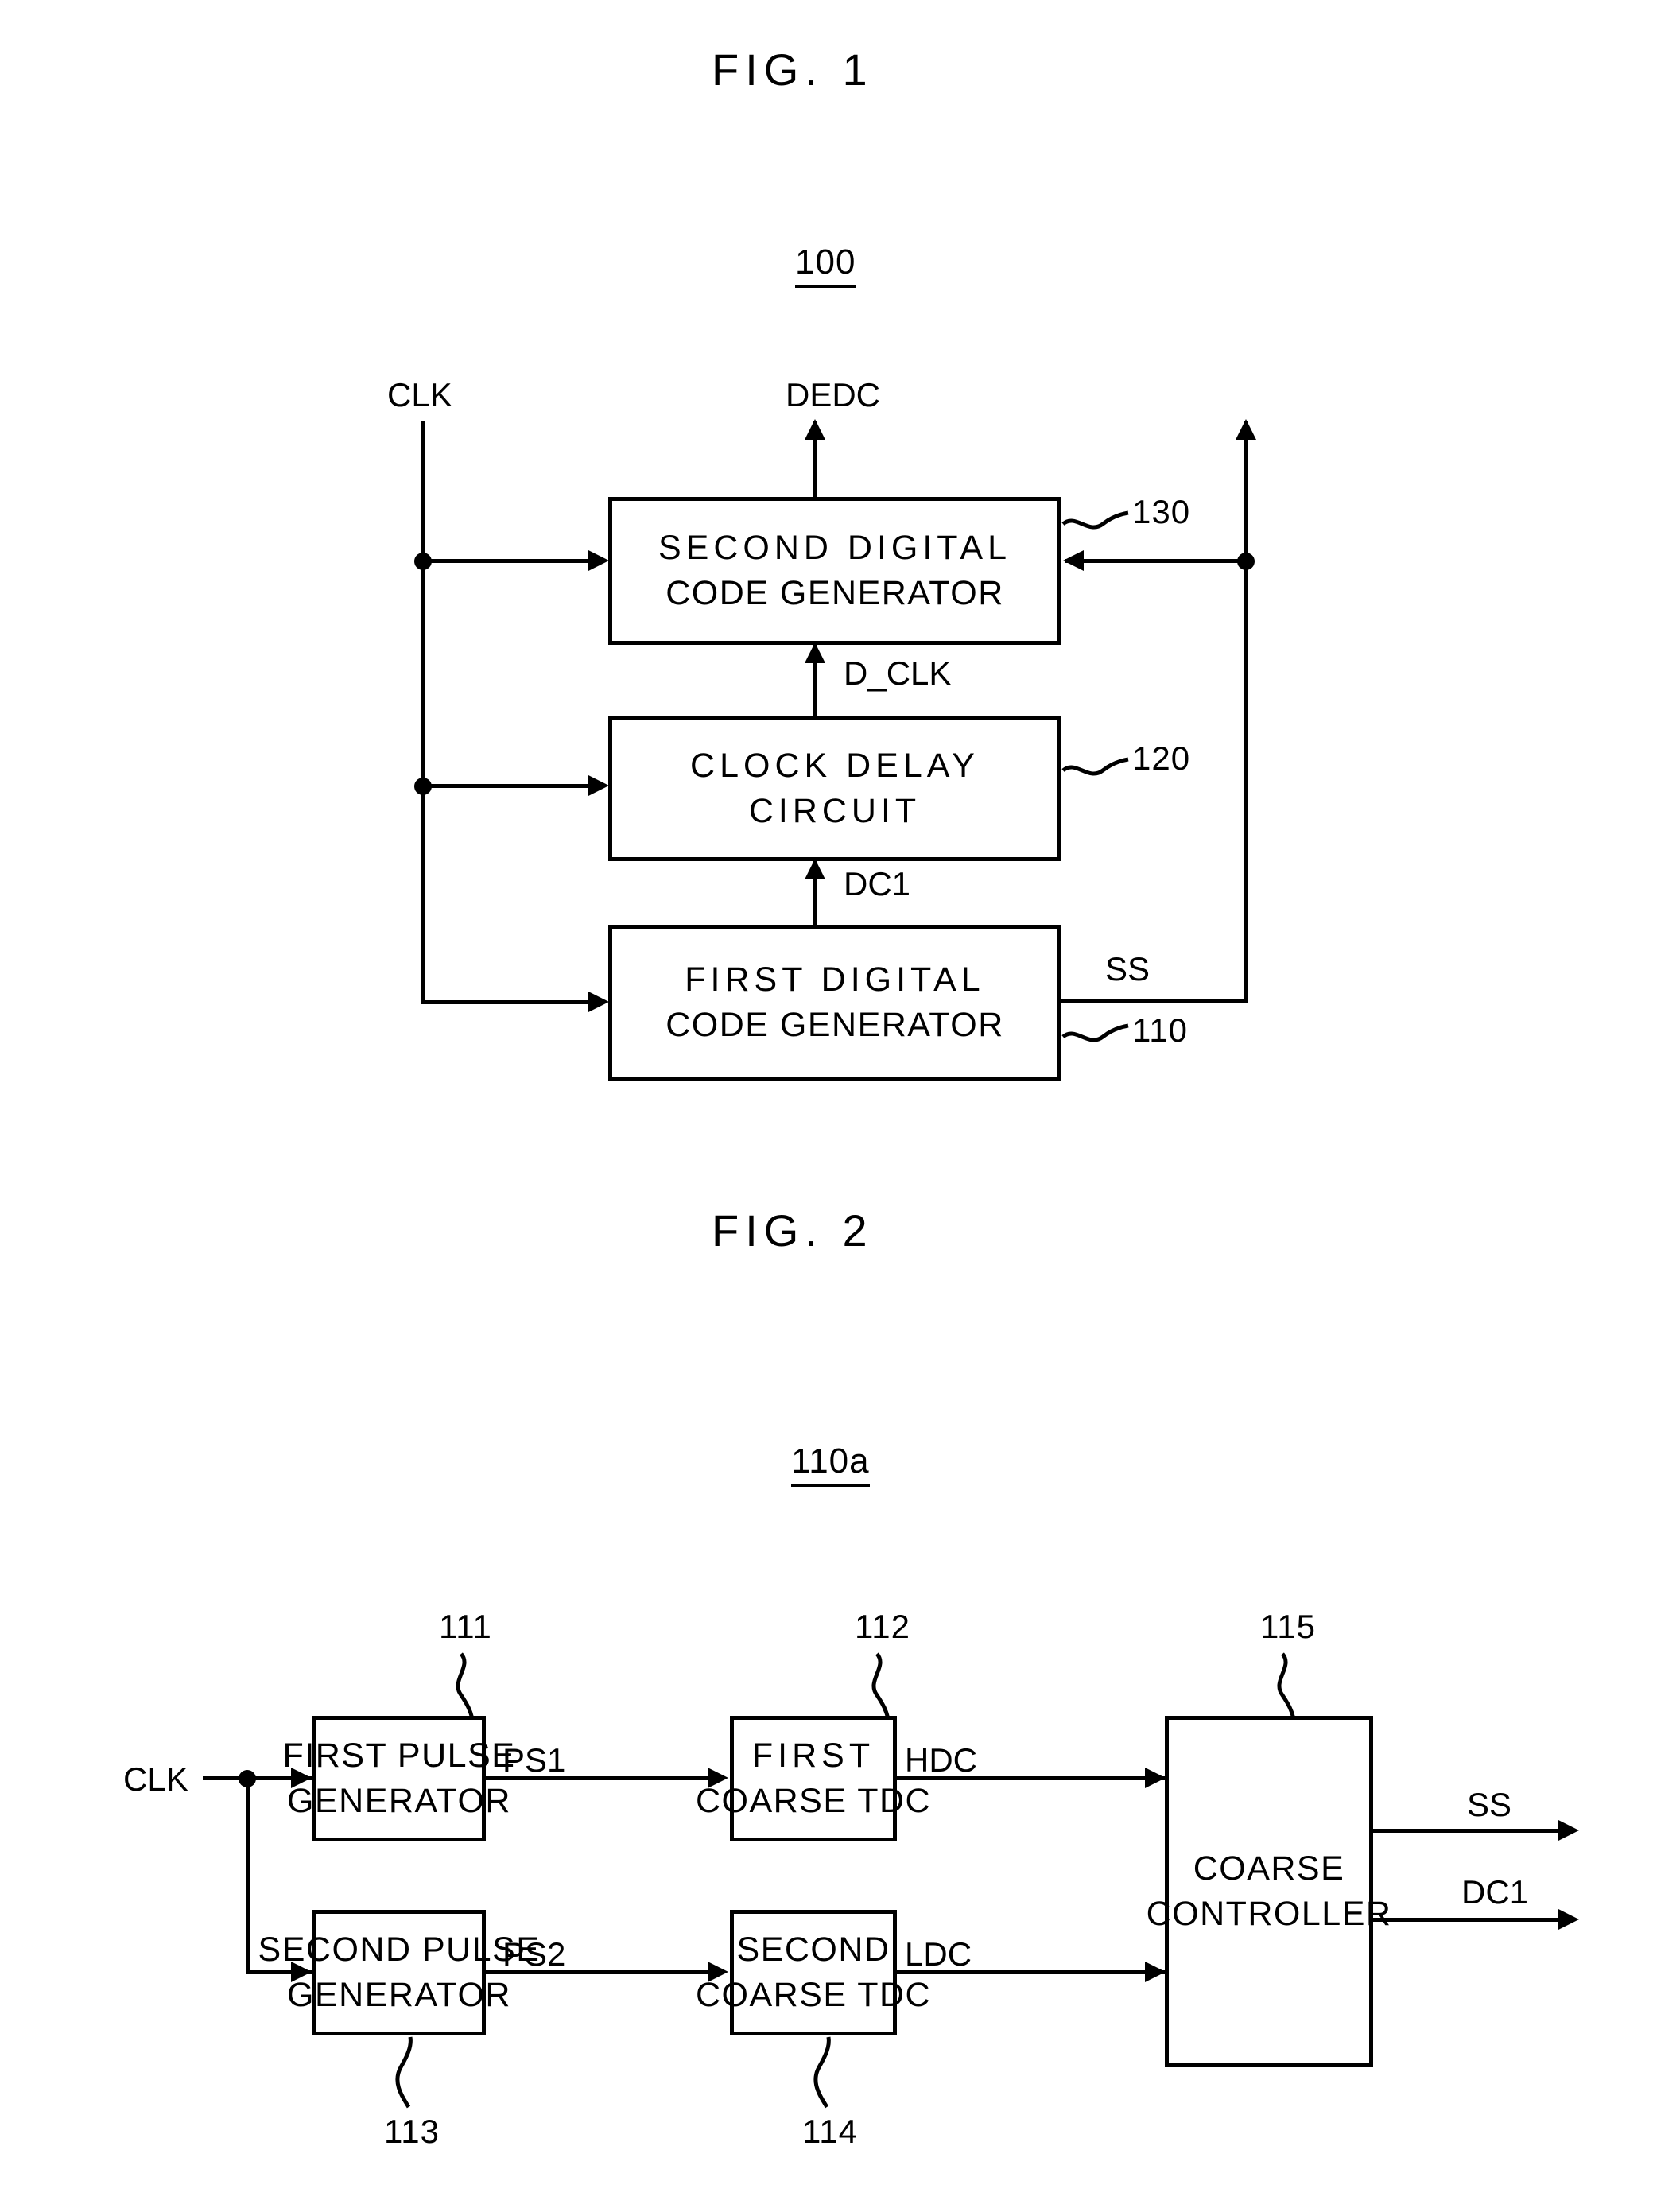 This screenshot has height=2212, width=1653. I want to click on block-second-coarse-tdc: SECOND COARSE TDC, so click(813, 1972).